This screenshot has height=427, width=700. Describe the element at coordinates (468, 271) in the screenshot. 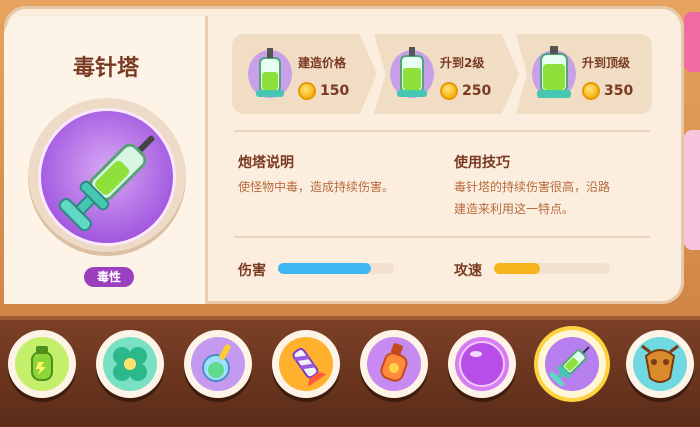

I see `speed-label: 攻速` at that location.